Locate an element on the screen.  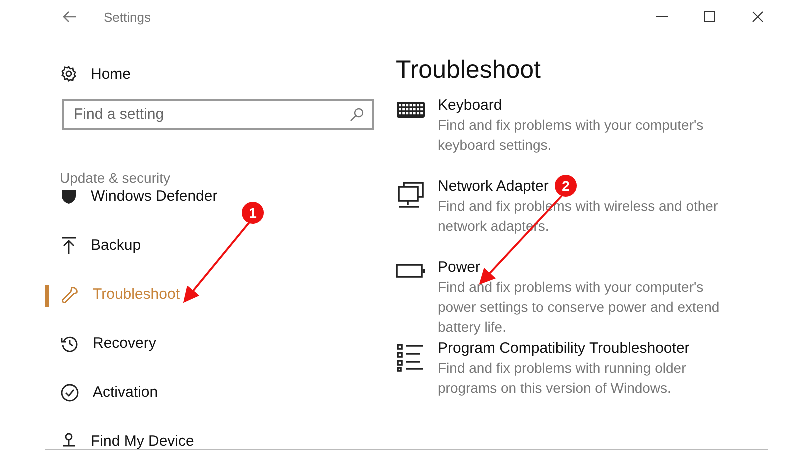
nav-item: Windows Defender is located at coordinates (154, 196).